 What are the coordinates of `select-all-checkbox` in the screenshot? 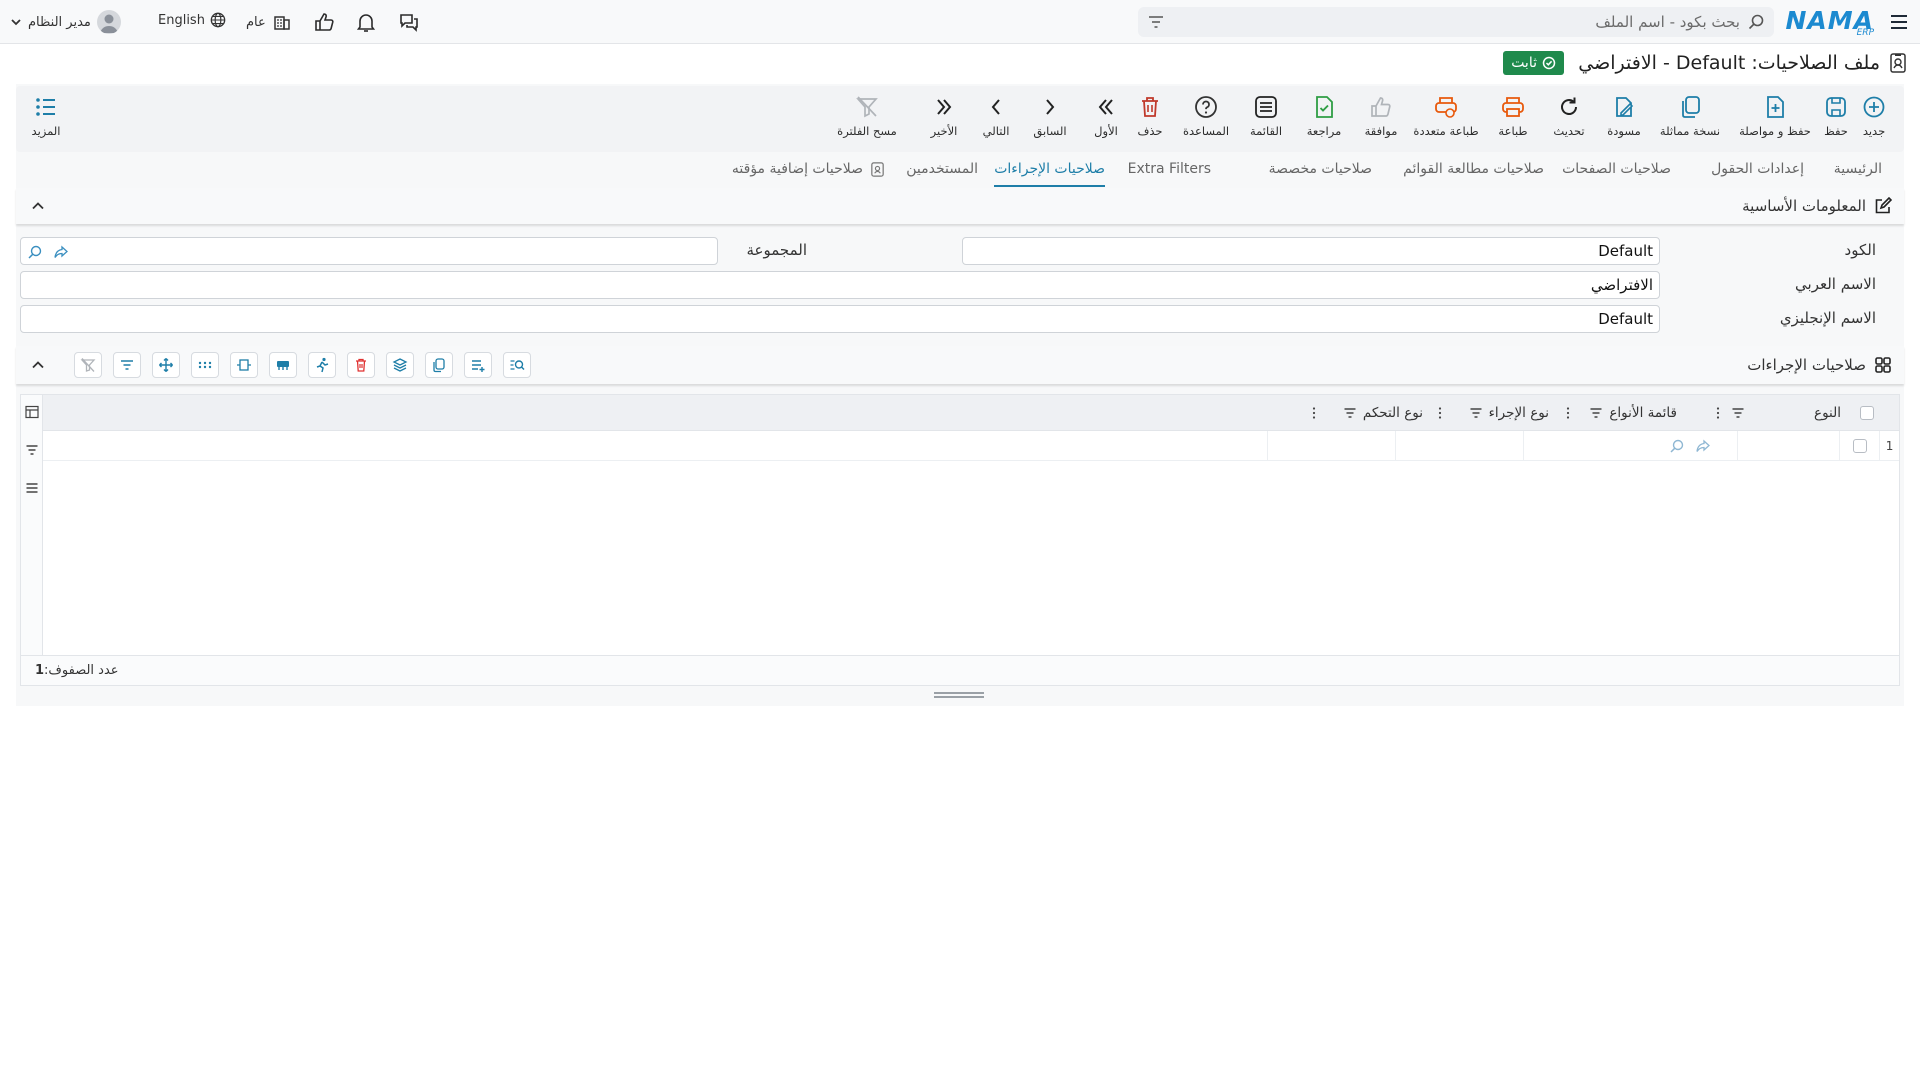 It's located at (1867, 413).